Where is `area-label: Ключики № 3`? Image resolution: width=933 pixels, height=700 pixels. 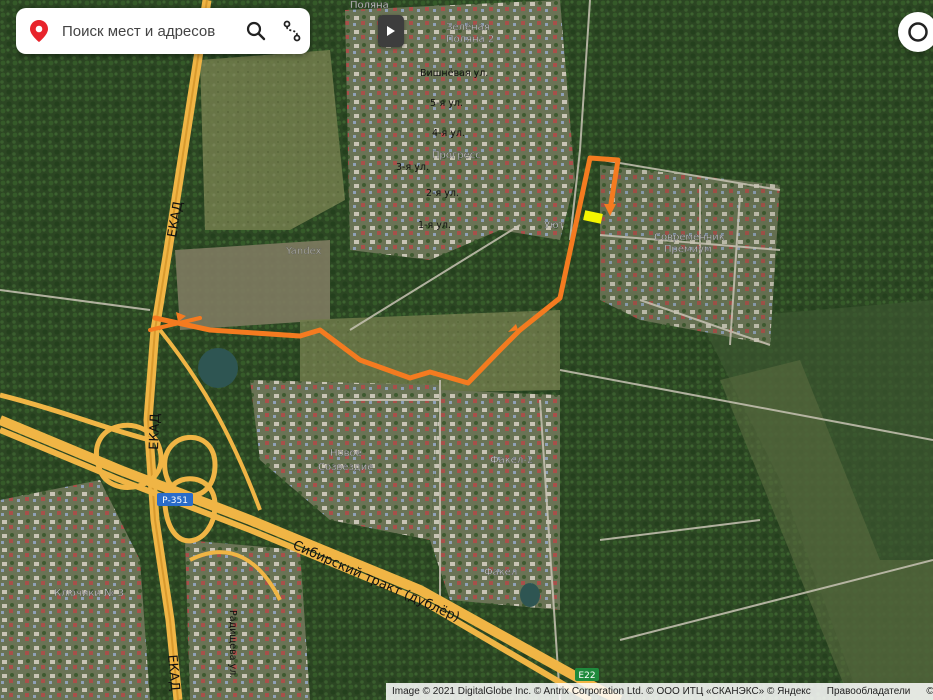
area-label: Ключики № 3 is located at coordinates (89, 593).